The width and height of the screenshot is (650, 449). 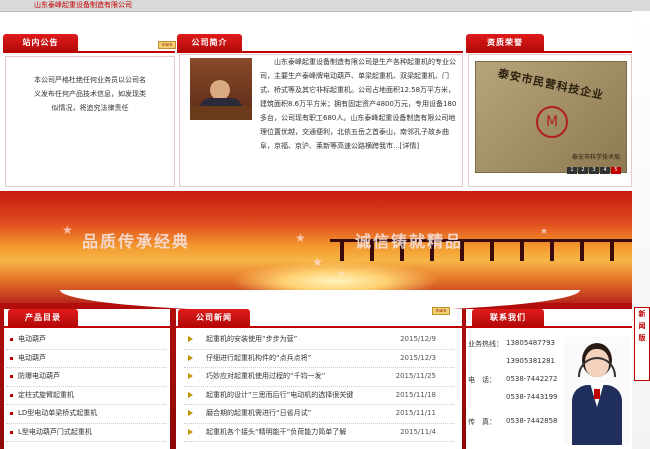 What do you see at coordinates (532, 379) in the screenshot?
I see `phone-1: 0538-7442272` at bounding box center [532, 379].